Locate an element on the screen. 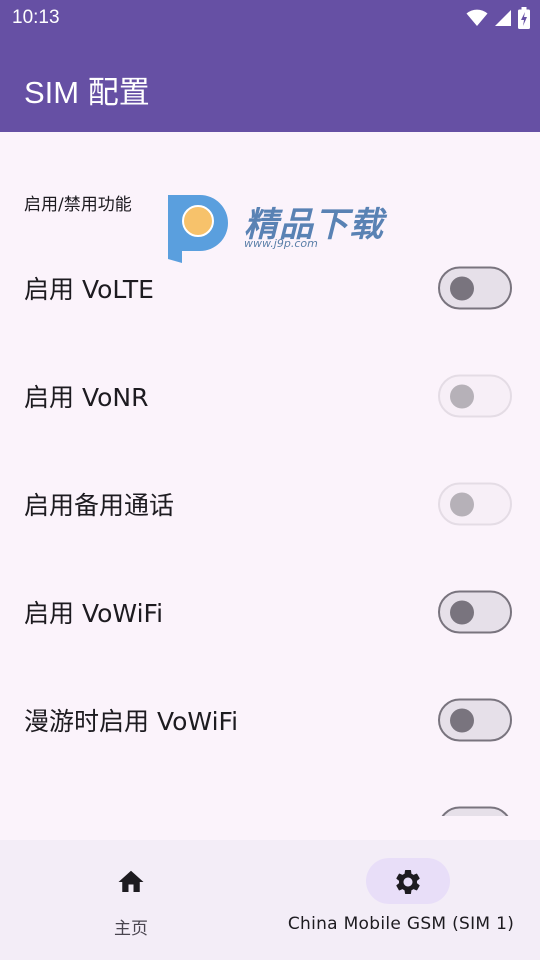  backup-calling-switch is located at coordinates (475, 504).